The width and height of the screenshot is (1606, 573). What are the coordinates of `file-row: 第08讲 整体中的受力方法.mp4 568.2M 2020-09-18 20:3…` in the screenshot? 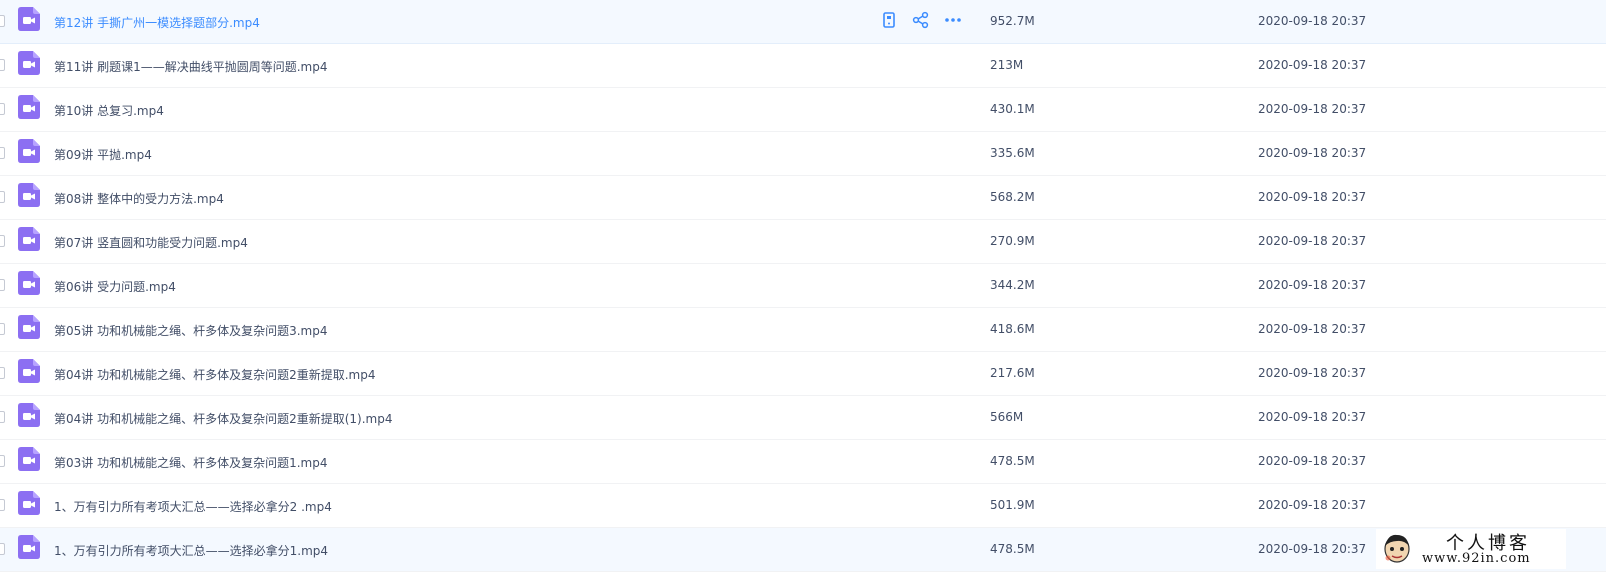 It's located at (803, 198).